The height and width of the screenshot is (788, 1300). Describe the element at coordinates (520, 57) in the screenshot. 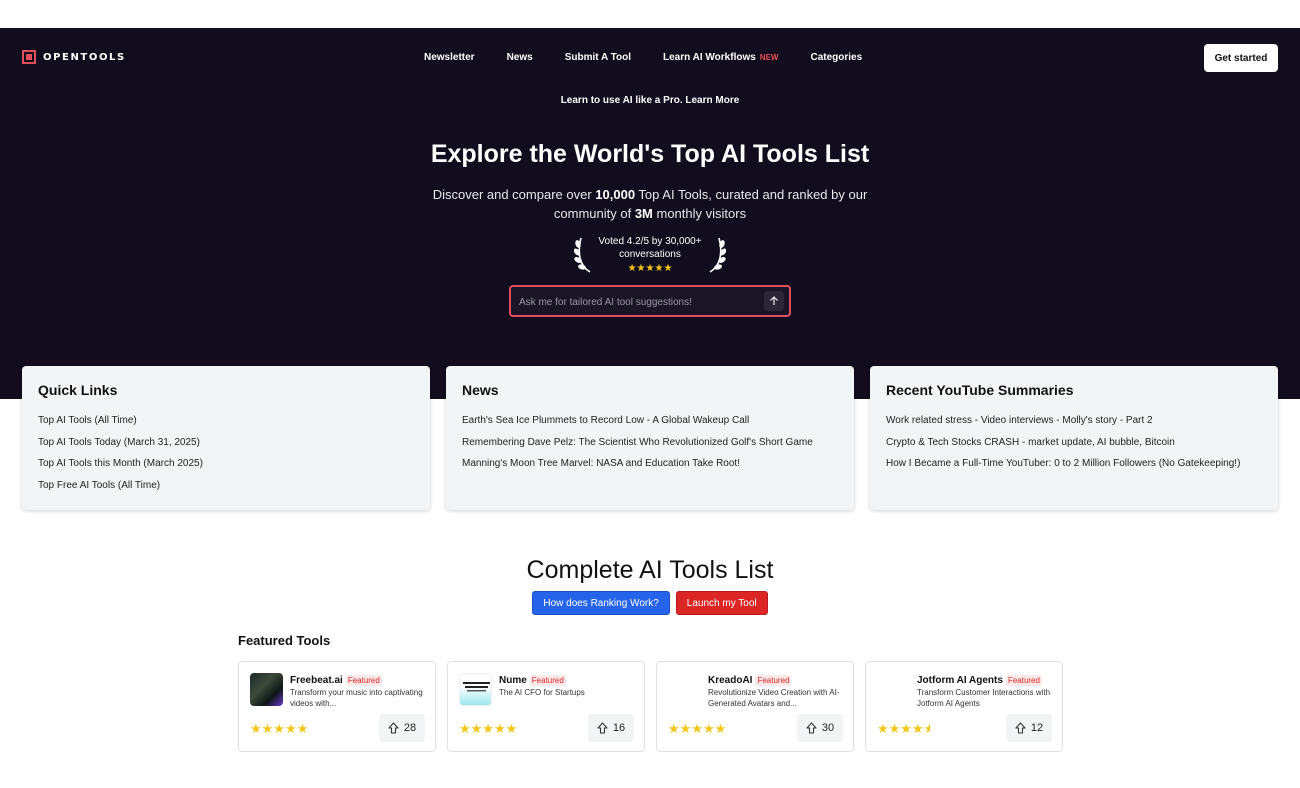

I see `nav-news: News` at that location.